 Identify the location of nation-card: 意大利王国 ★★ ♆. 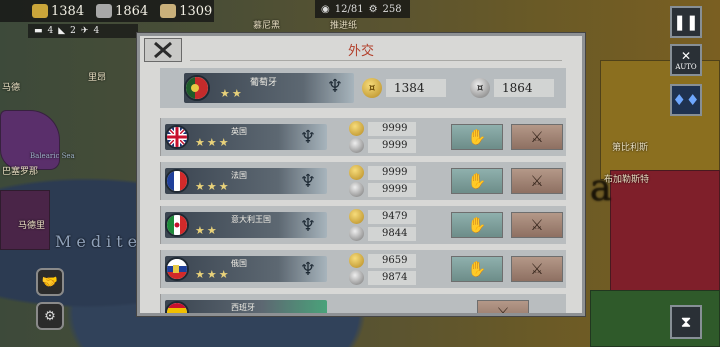
(246, 225).